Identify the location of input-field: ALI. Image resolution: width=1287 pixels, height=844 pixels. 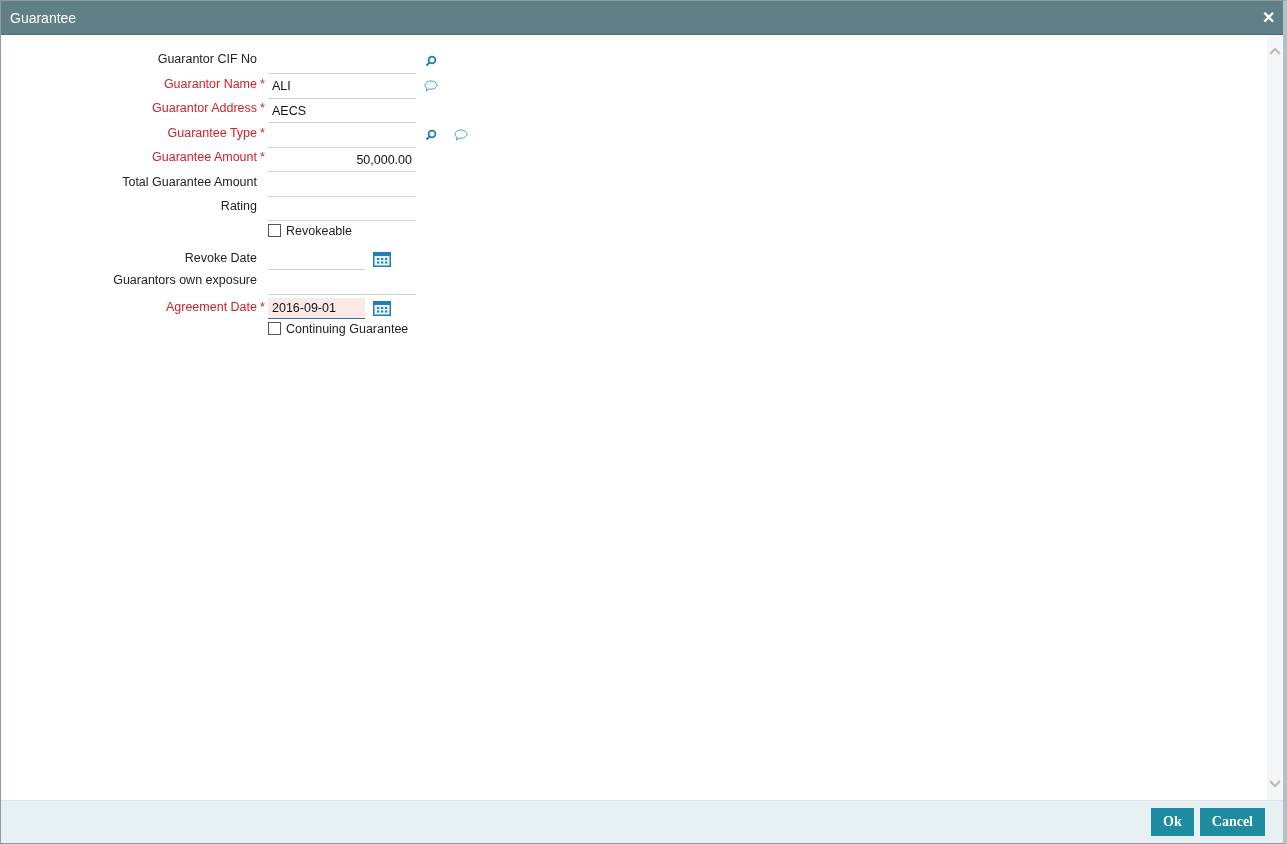
(342, 86).